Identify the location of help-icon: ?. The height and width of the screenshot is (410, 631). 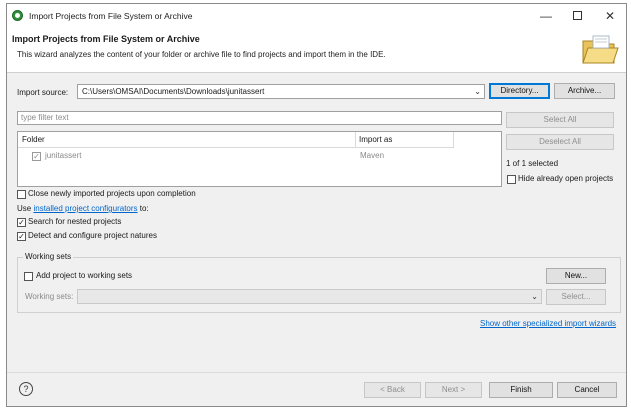
(26, 389).